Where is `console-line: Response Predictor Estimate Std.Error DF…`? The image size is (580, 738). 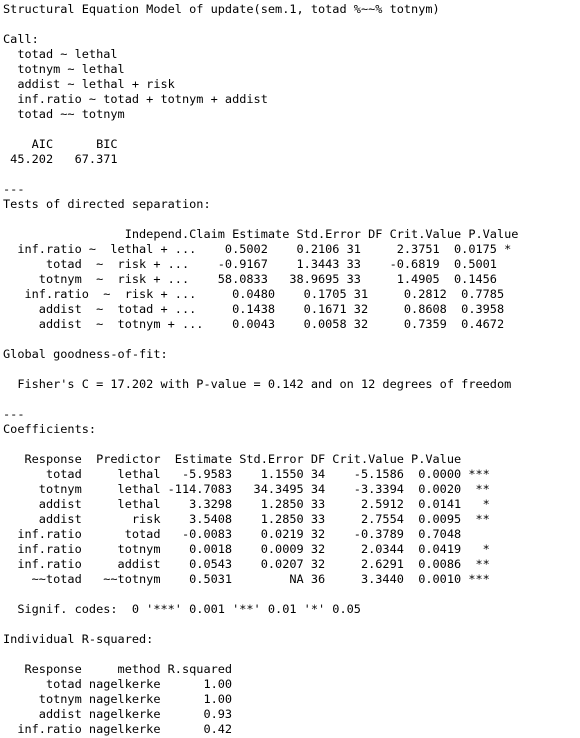 console-line: Response Predictor Estimate Std.Error DF… is located at coordinates (246, 459).